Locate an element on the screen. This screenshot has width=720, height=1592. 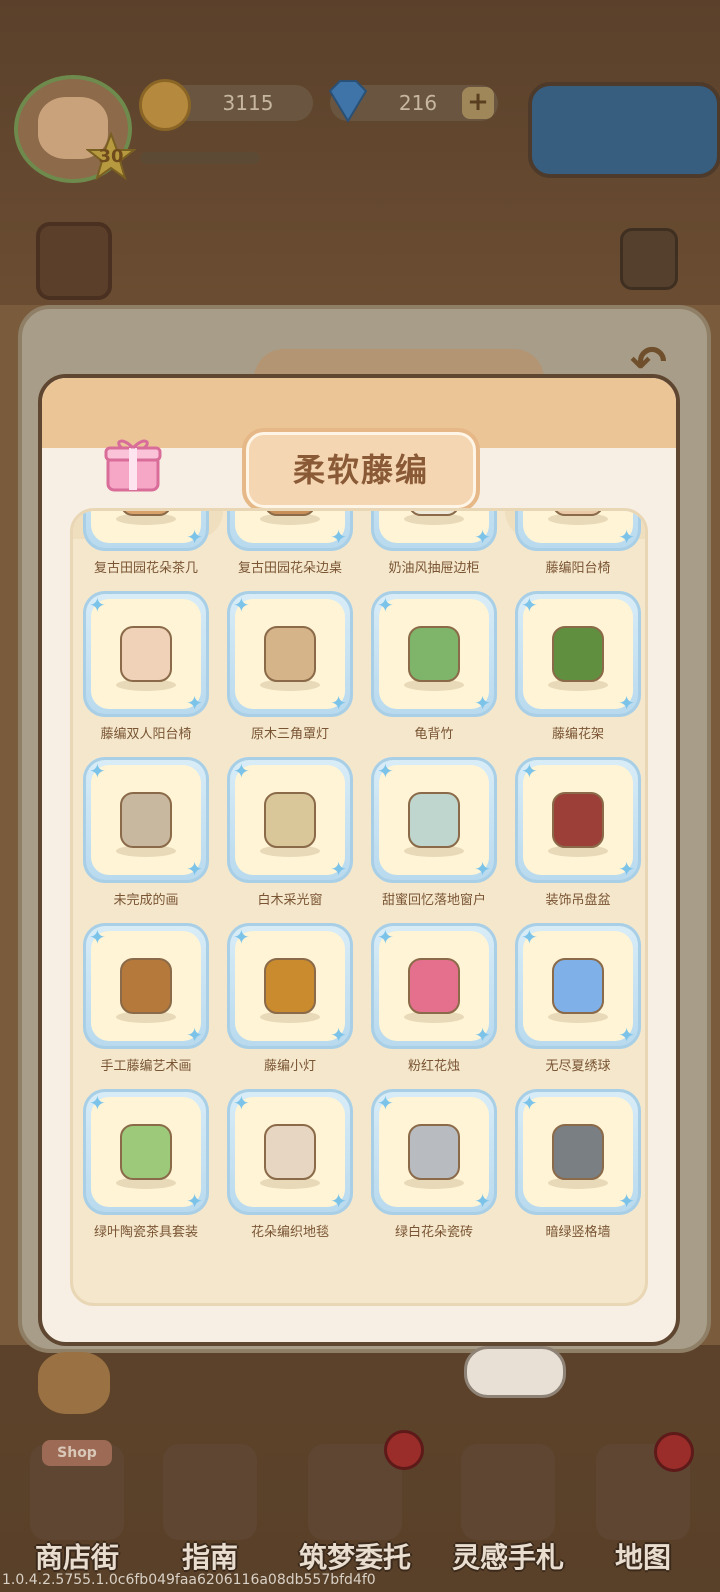
item-label: 藤编阳台椅 is located at coordinates (578, 568).